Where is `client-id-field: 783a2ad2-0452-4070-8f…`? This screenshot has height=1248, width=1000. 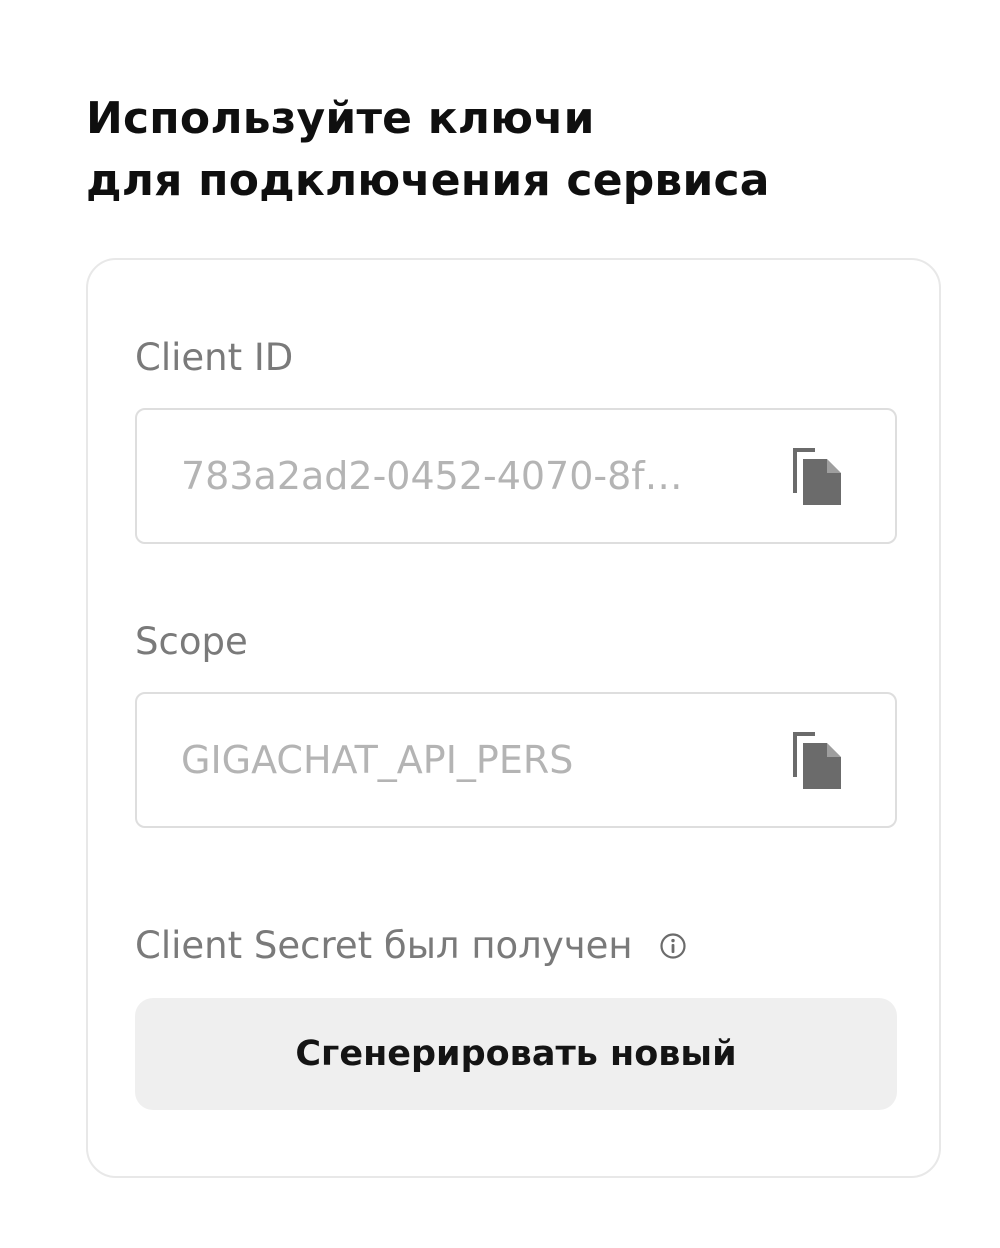 client-id-field: 783a2ad2-0452-4070-8f… is located at coordinates (516, 476).